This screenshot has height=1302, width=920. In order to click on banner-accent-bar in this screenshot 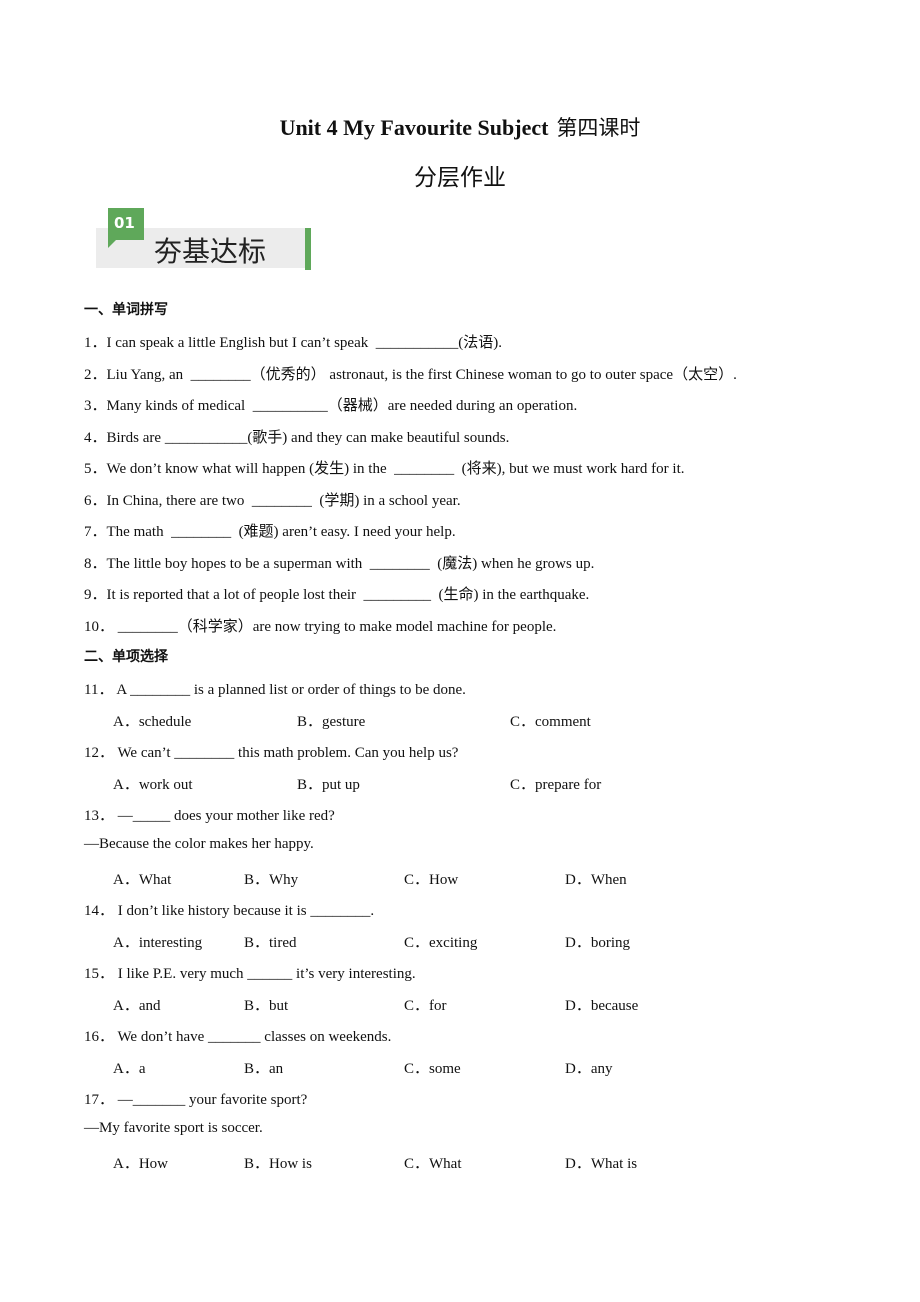, I will do `click(308, 249)`.